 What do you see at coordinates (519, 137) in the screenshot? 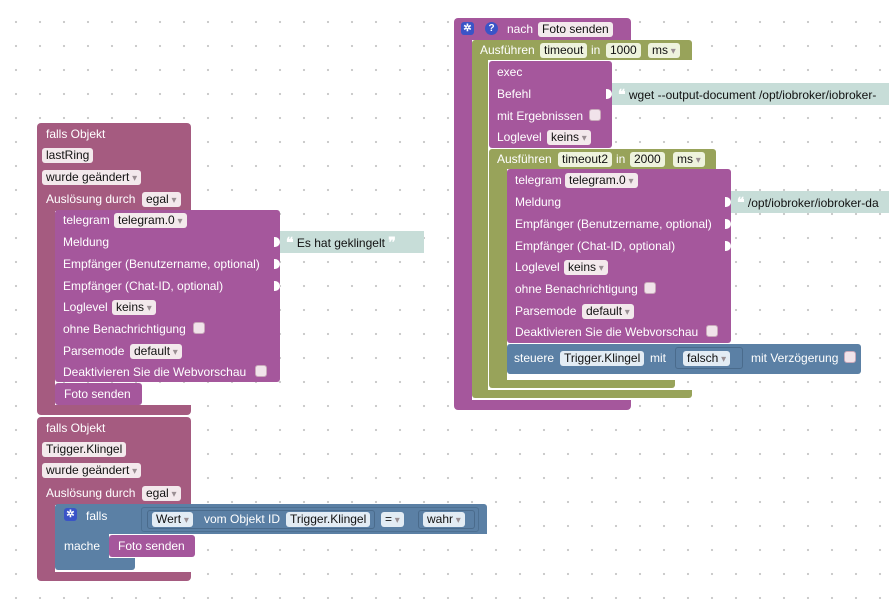
I see `exec-loglevel-label: Loglevel` at bounding box center [519, 137].